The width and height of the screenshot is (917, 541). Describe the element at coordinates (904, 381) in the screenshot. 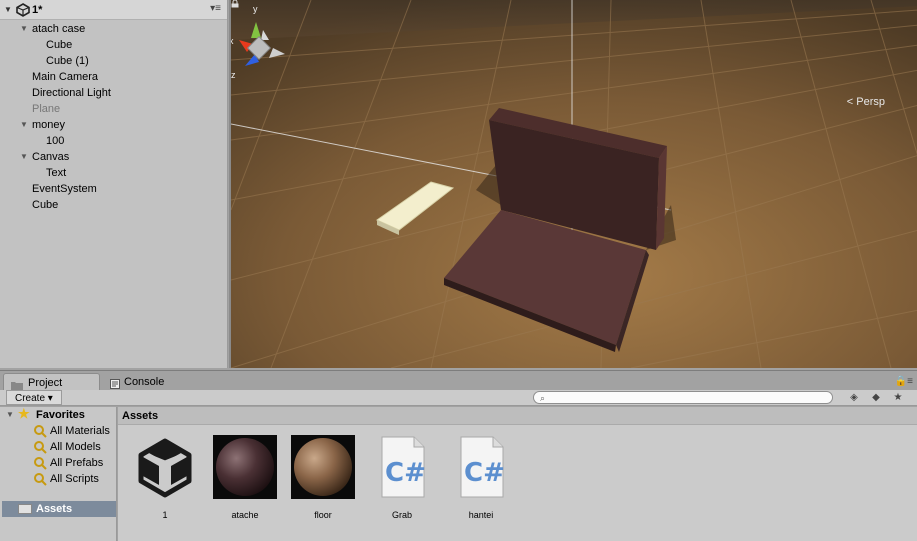

I see `panel-lock-menu-icon: 🔒≡` at that location.